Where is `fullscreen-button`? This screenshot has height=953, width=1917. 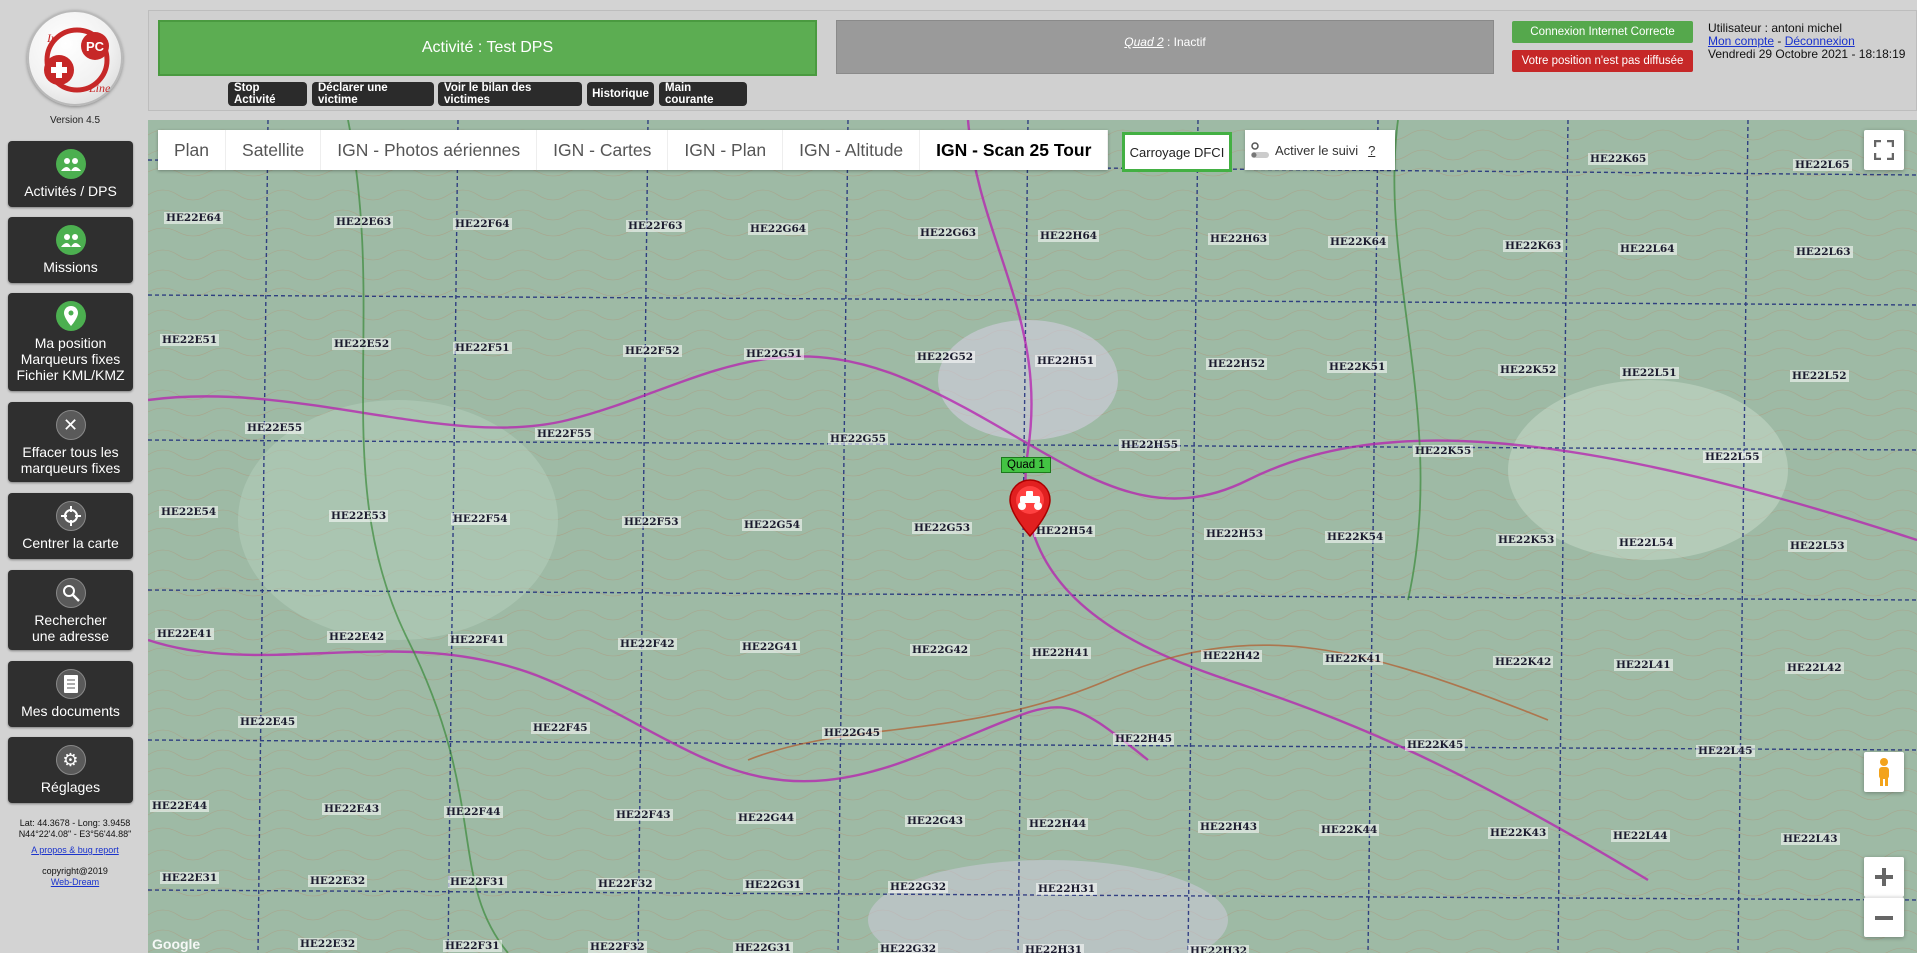
fullscreen-button is located at coordinates (1884, 150).